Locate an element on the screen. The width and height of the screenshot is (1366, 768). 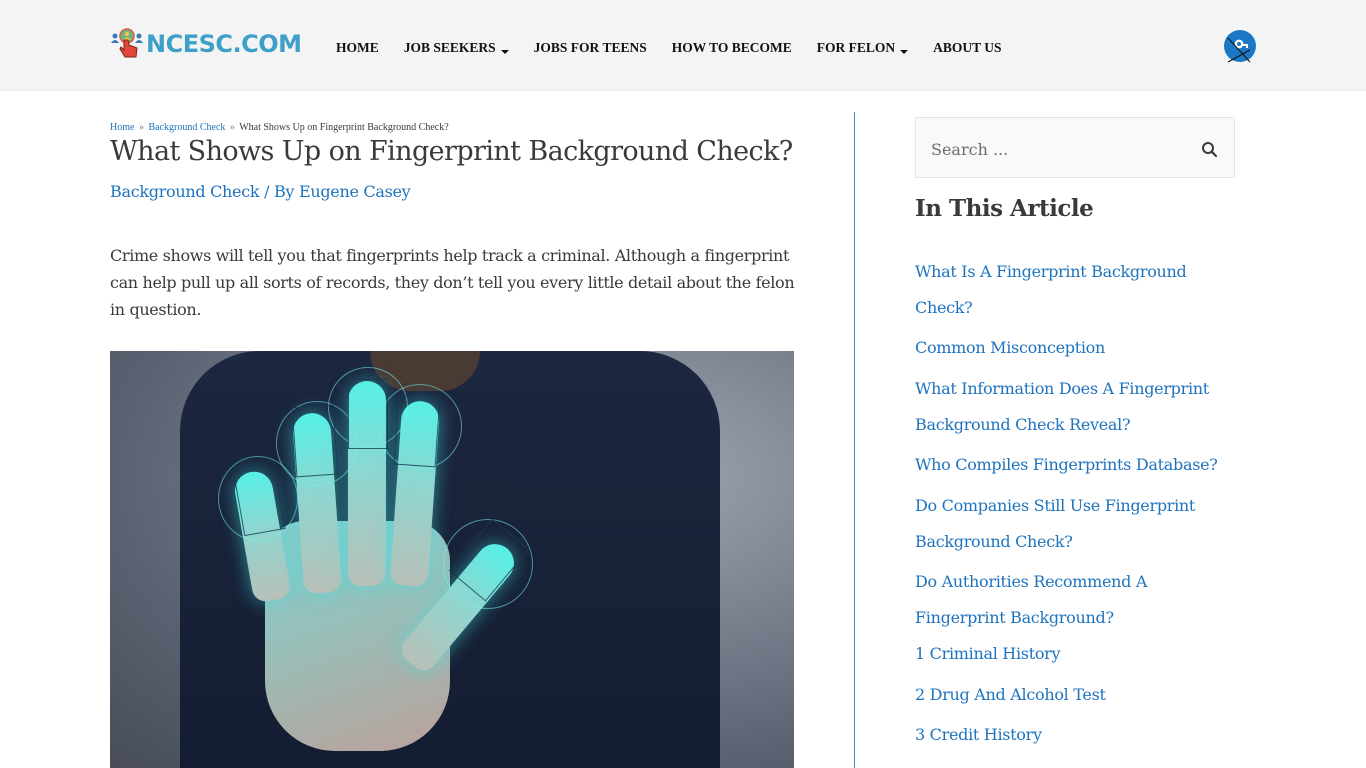
nav-job-seekers-label: JOB SEEKERS is located at coordinates (449, 47).